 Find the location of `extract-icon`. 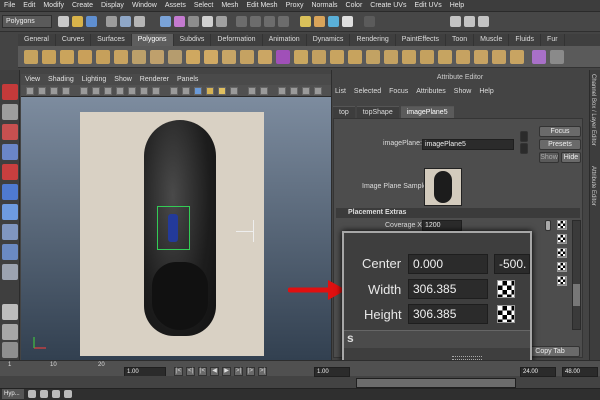

extract-icon is located at coordinates (391, 57).